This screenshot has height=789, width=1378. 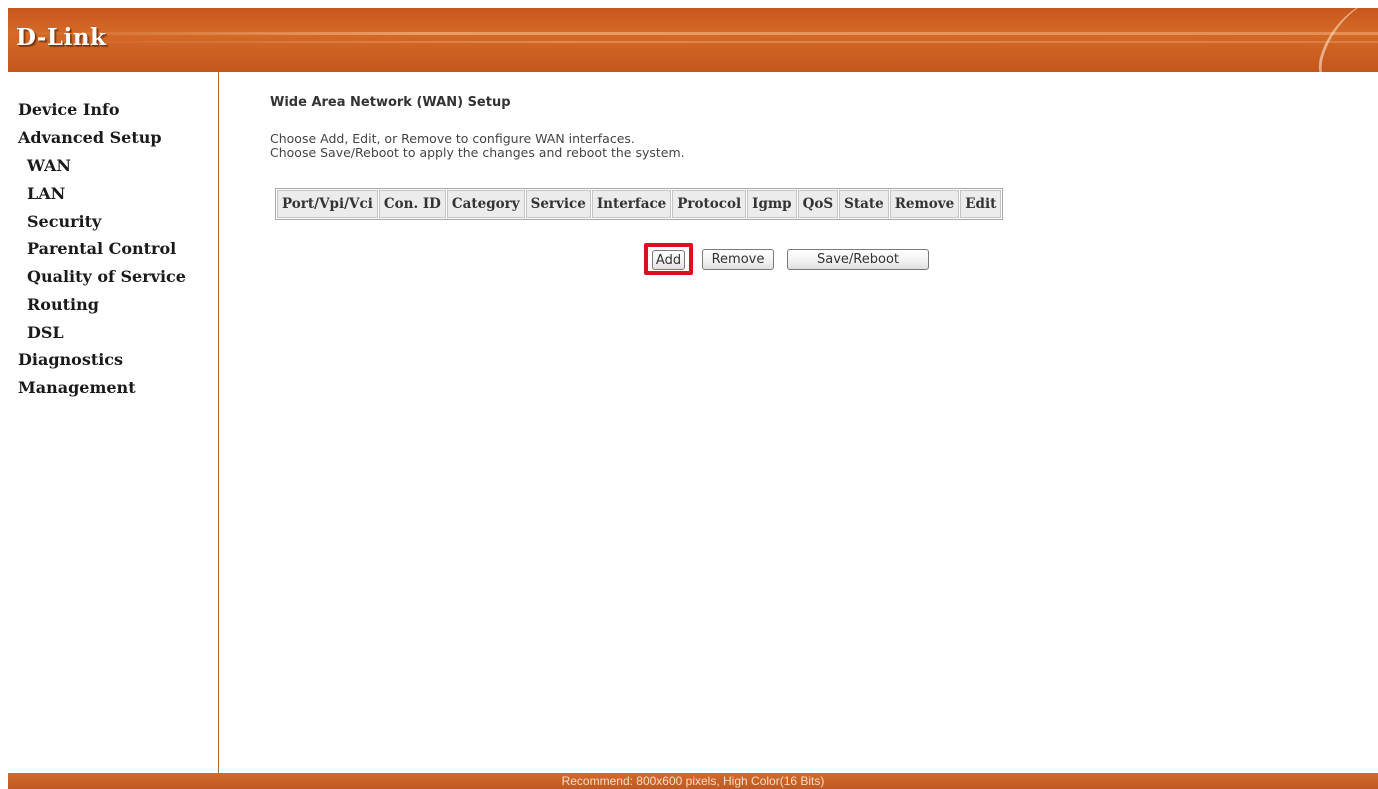 I want to click on sidebar-item-advanced-setup: Advanced Setup, so click(x=90, y=137).